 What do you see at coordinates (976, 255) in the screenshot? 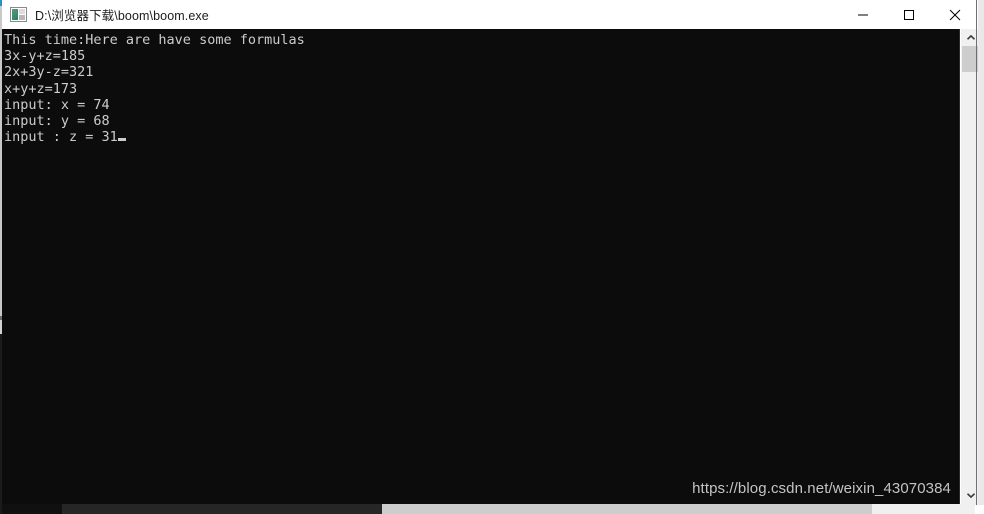
I see `window-right-border` at bounding box center [976, 255].